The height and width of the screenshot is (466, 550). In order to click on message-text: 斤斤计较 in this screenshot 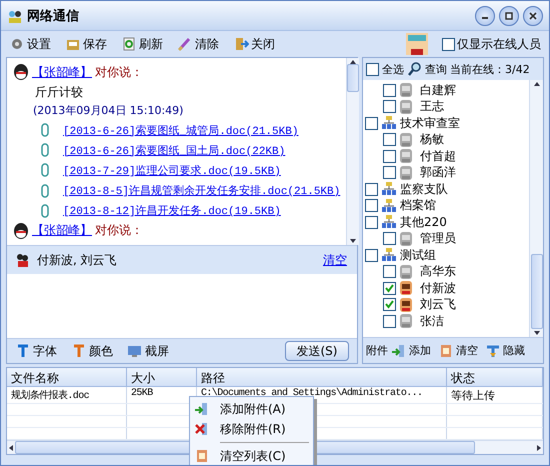, I will do `click(59, 93)`.